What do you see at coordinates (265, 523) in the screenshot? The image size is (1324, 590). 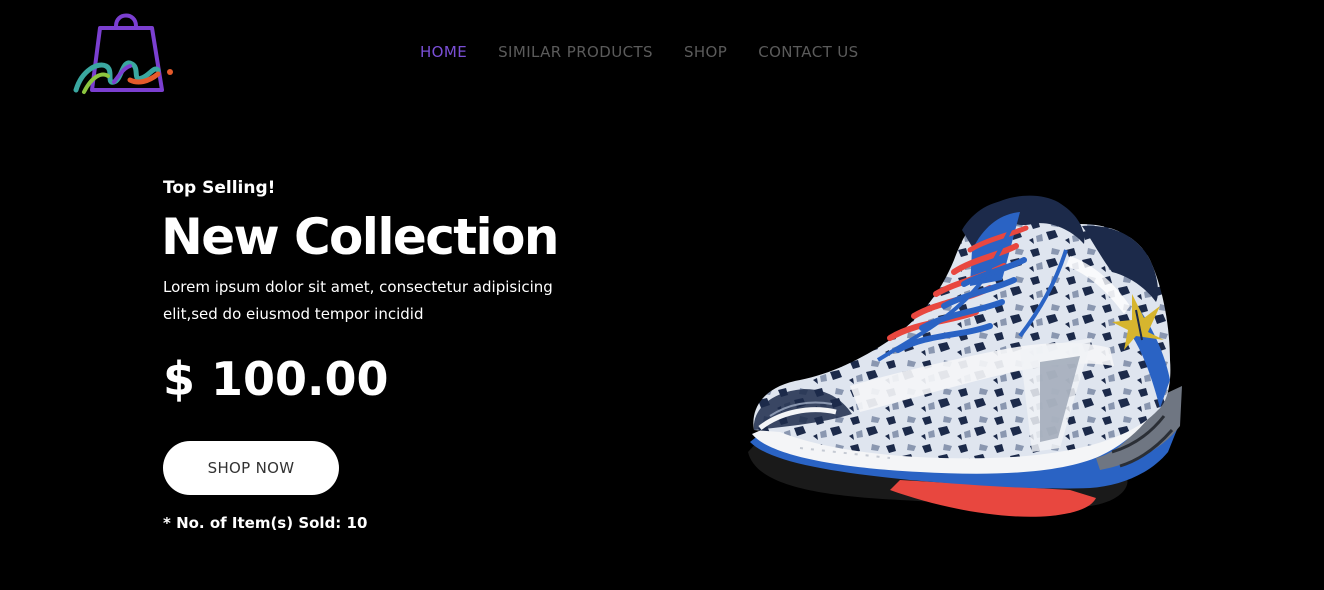 I see `items-sold-text: * No. of Item(s) Sold: 10` at bounding box center [265, 523].